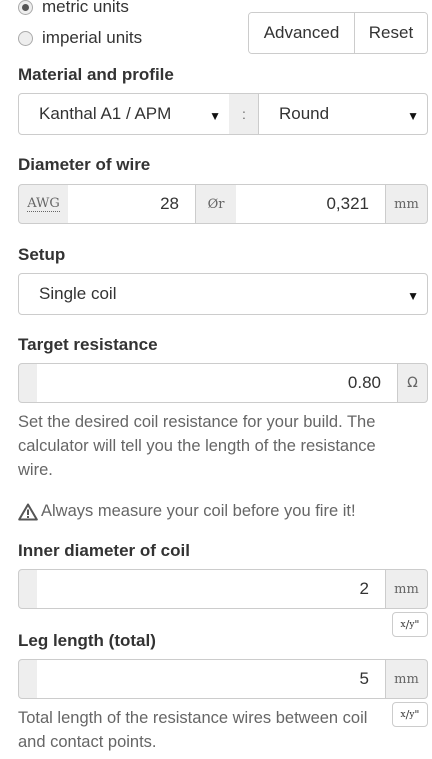 This screenshot has height=759, width=432. Describe the element at coordinates (88, 344) in the screenshot. I see `target-resistance-label: Target resistance` at that location.